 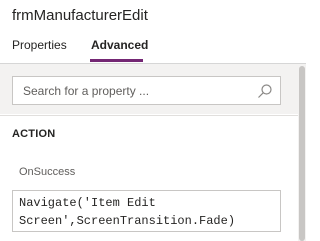 I want to click on search-input, so click(x=128, y=90).